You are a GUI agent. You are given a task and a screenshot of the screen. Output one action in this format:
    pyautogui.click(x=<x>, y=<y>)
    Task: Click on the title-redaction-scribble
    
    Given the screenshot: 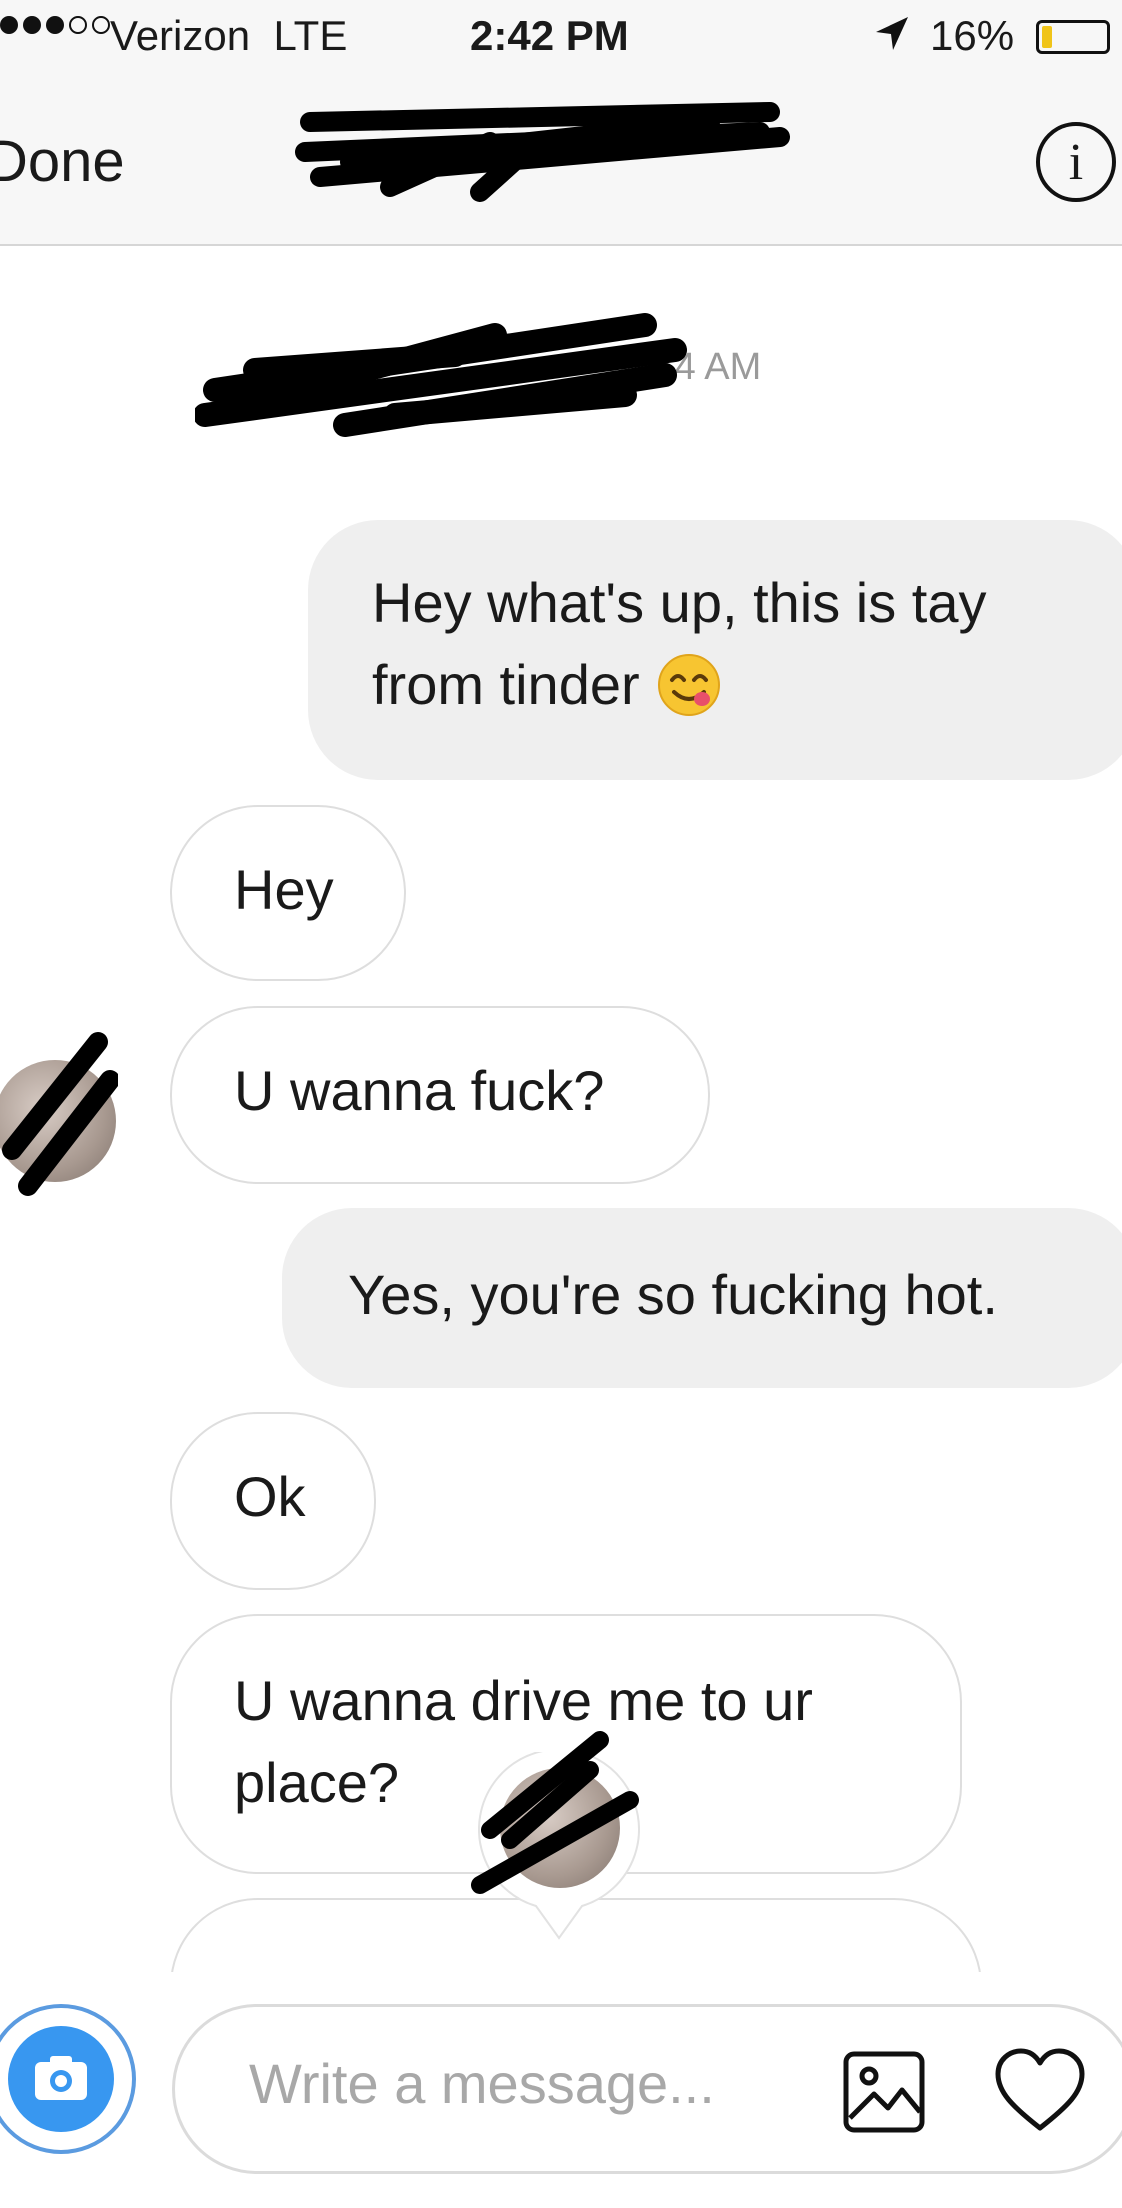 What is the action you would take?
    pyautogui.click(x=542, y=152)
    